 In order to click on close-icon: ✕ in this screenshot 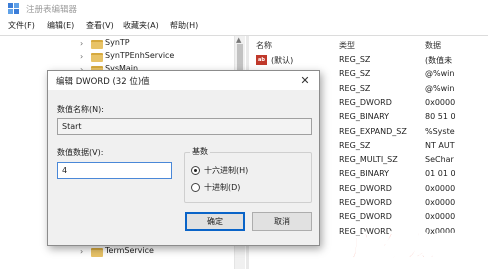, I will do `click(305, 80)`.